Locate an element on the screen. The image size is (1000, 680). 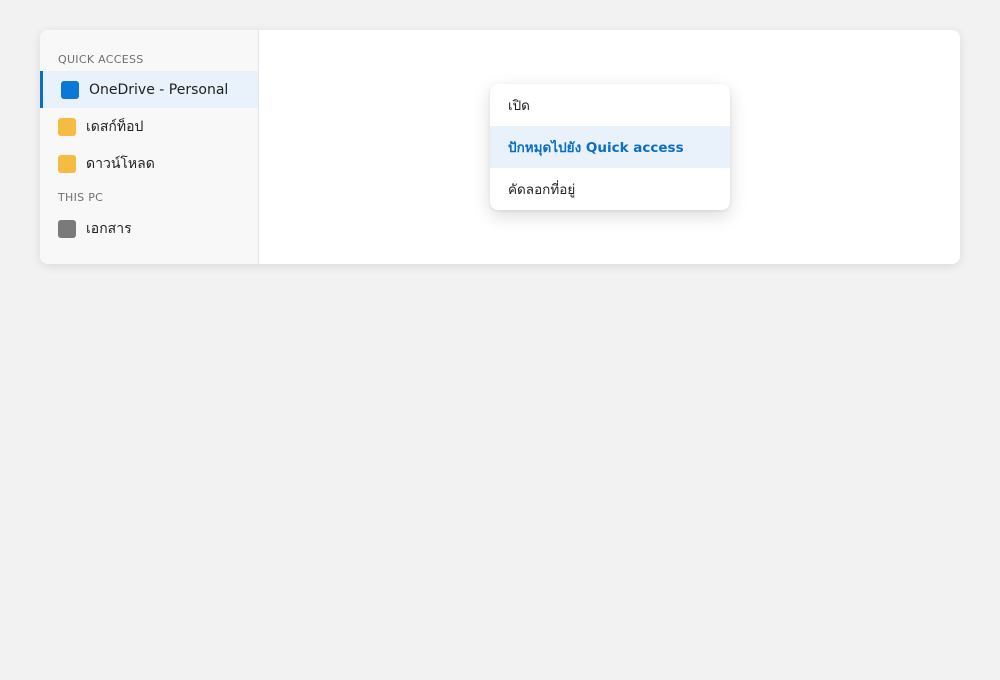
sidebar-item-documents: เอกสาร is located at coordinates (149, 228).